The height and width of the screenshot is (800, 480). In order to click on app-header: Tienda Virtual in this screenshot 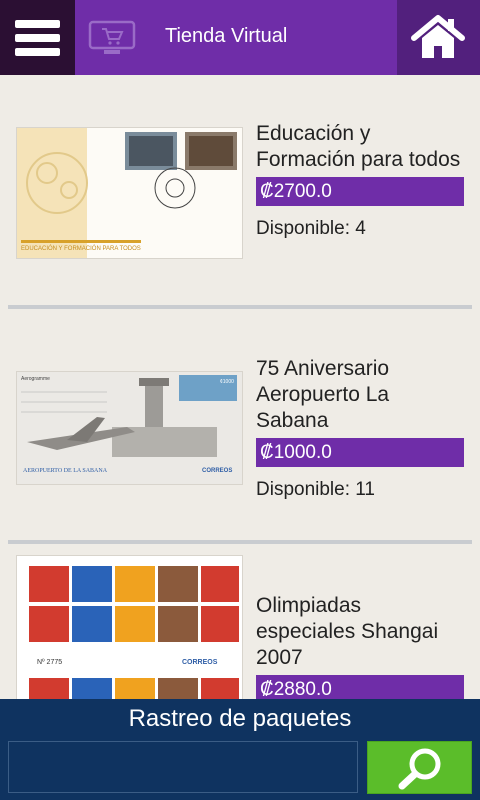, I will do `click(240, 37)`.